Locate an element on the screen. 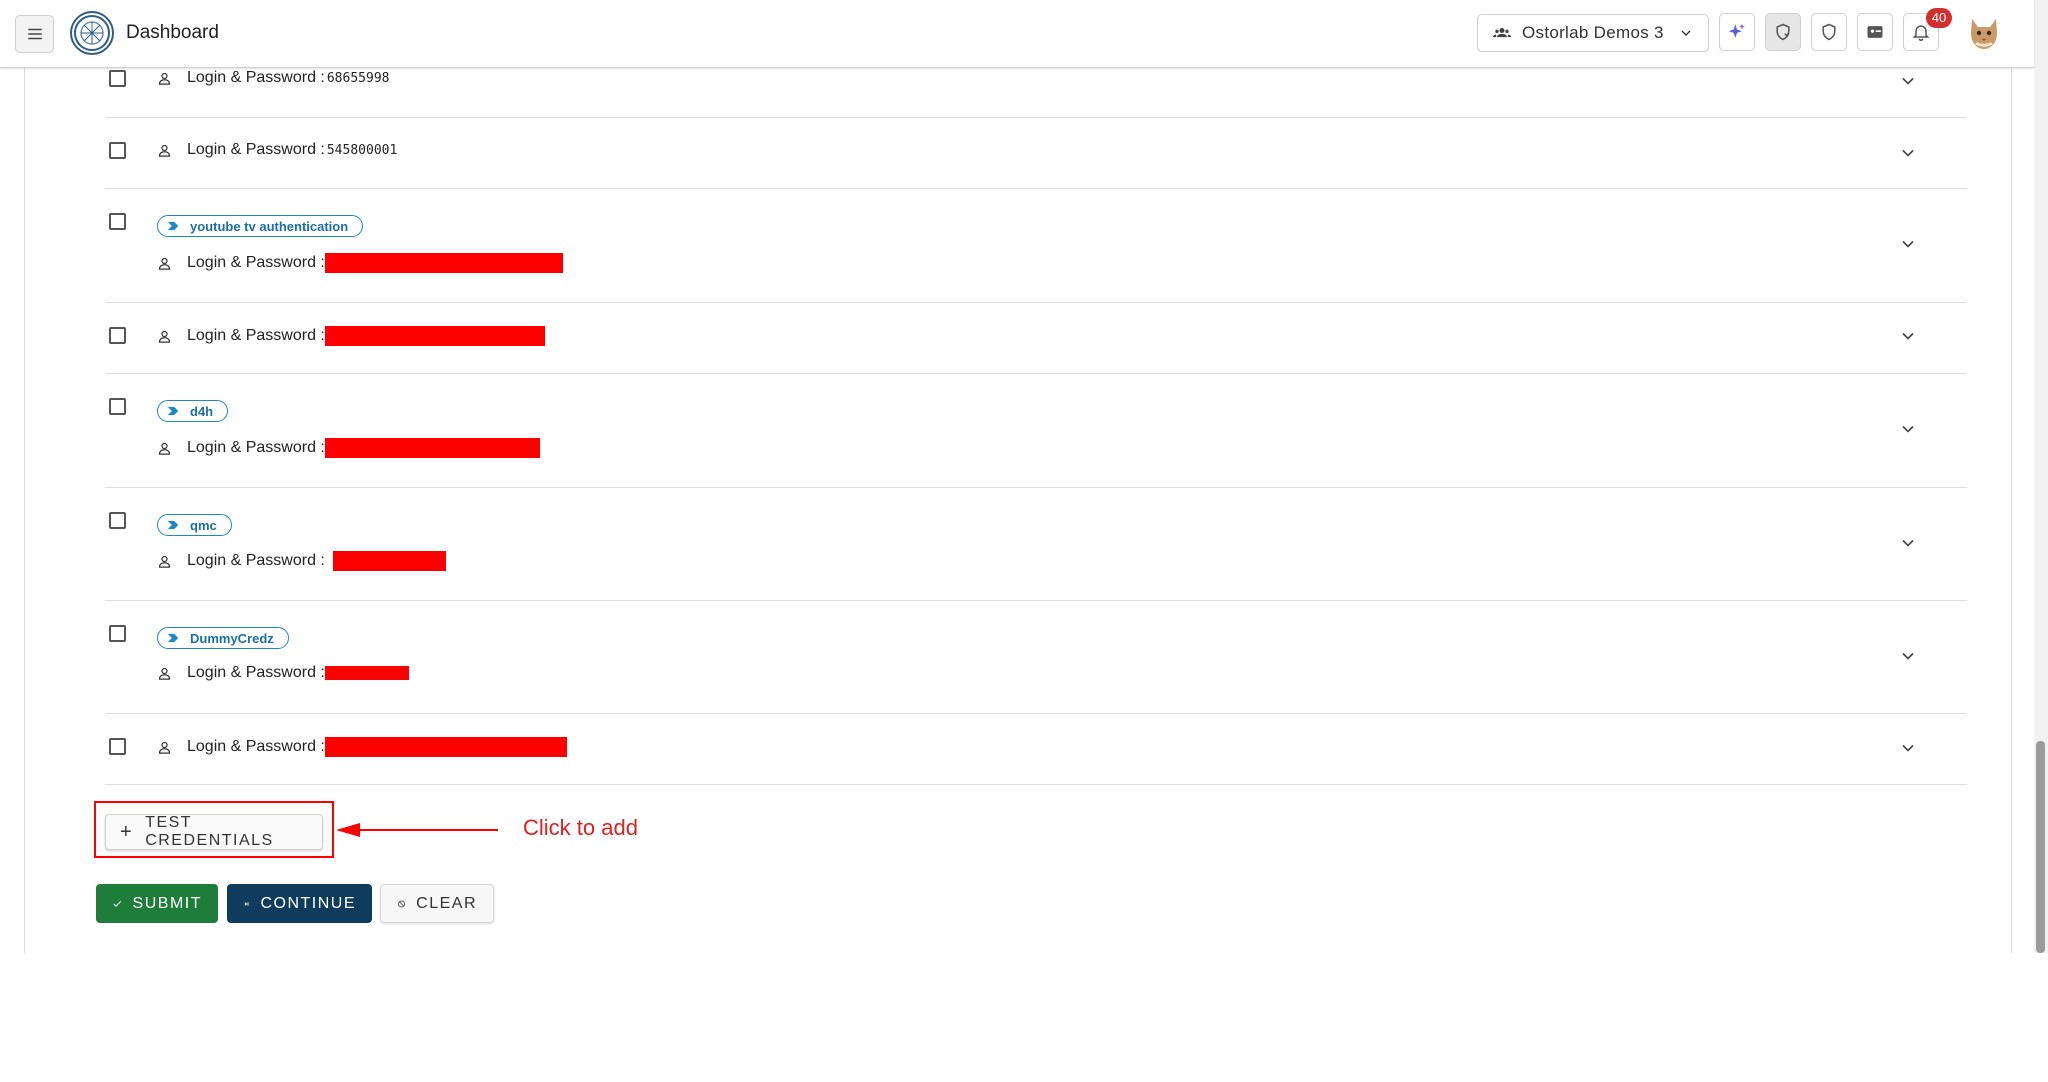  shield-icon is located at coordinates (1829, 32).